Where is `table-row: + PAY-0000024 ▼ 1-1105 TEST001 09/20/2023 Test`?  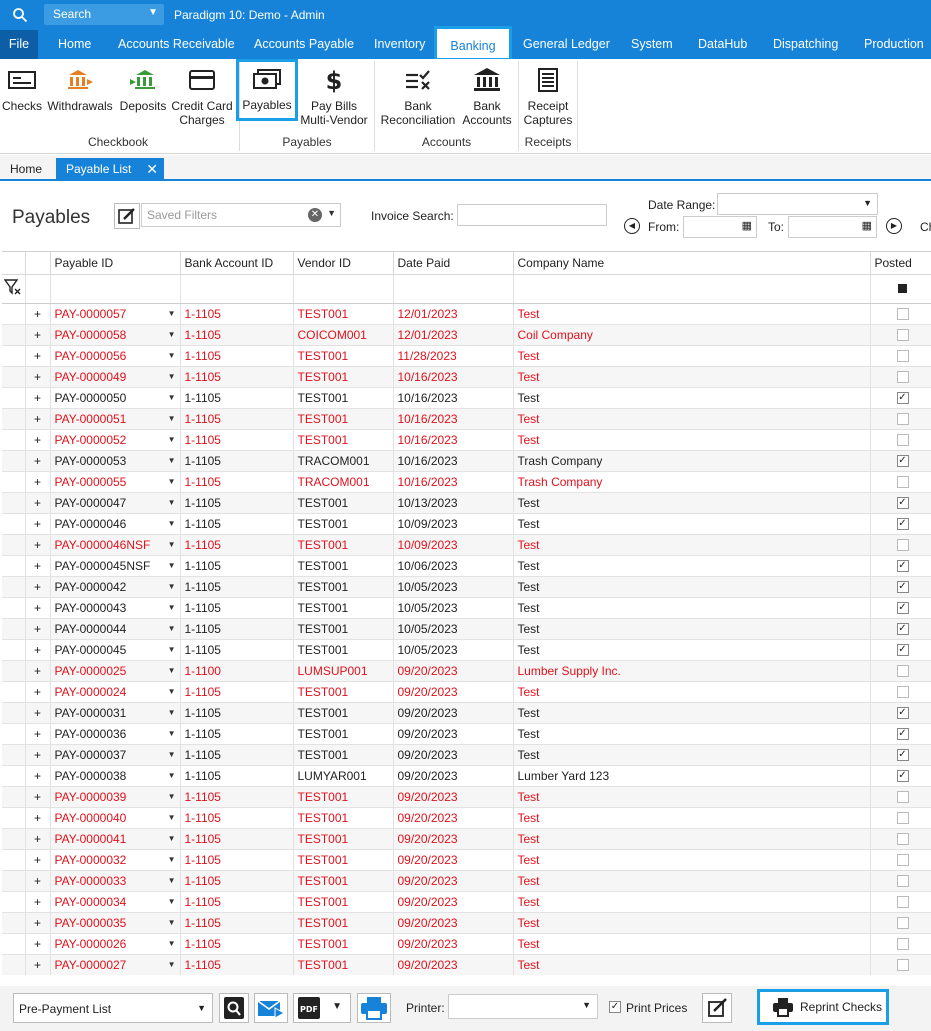
table-row: + PAY-0000024 ▼ 1-1105 TEST001 09/20/2023 Test is located at coordinates (466, 692).